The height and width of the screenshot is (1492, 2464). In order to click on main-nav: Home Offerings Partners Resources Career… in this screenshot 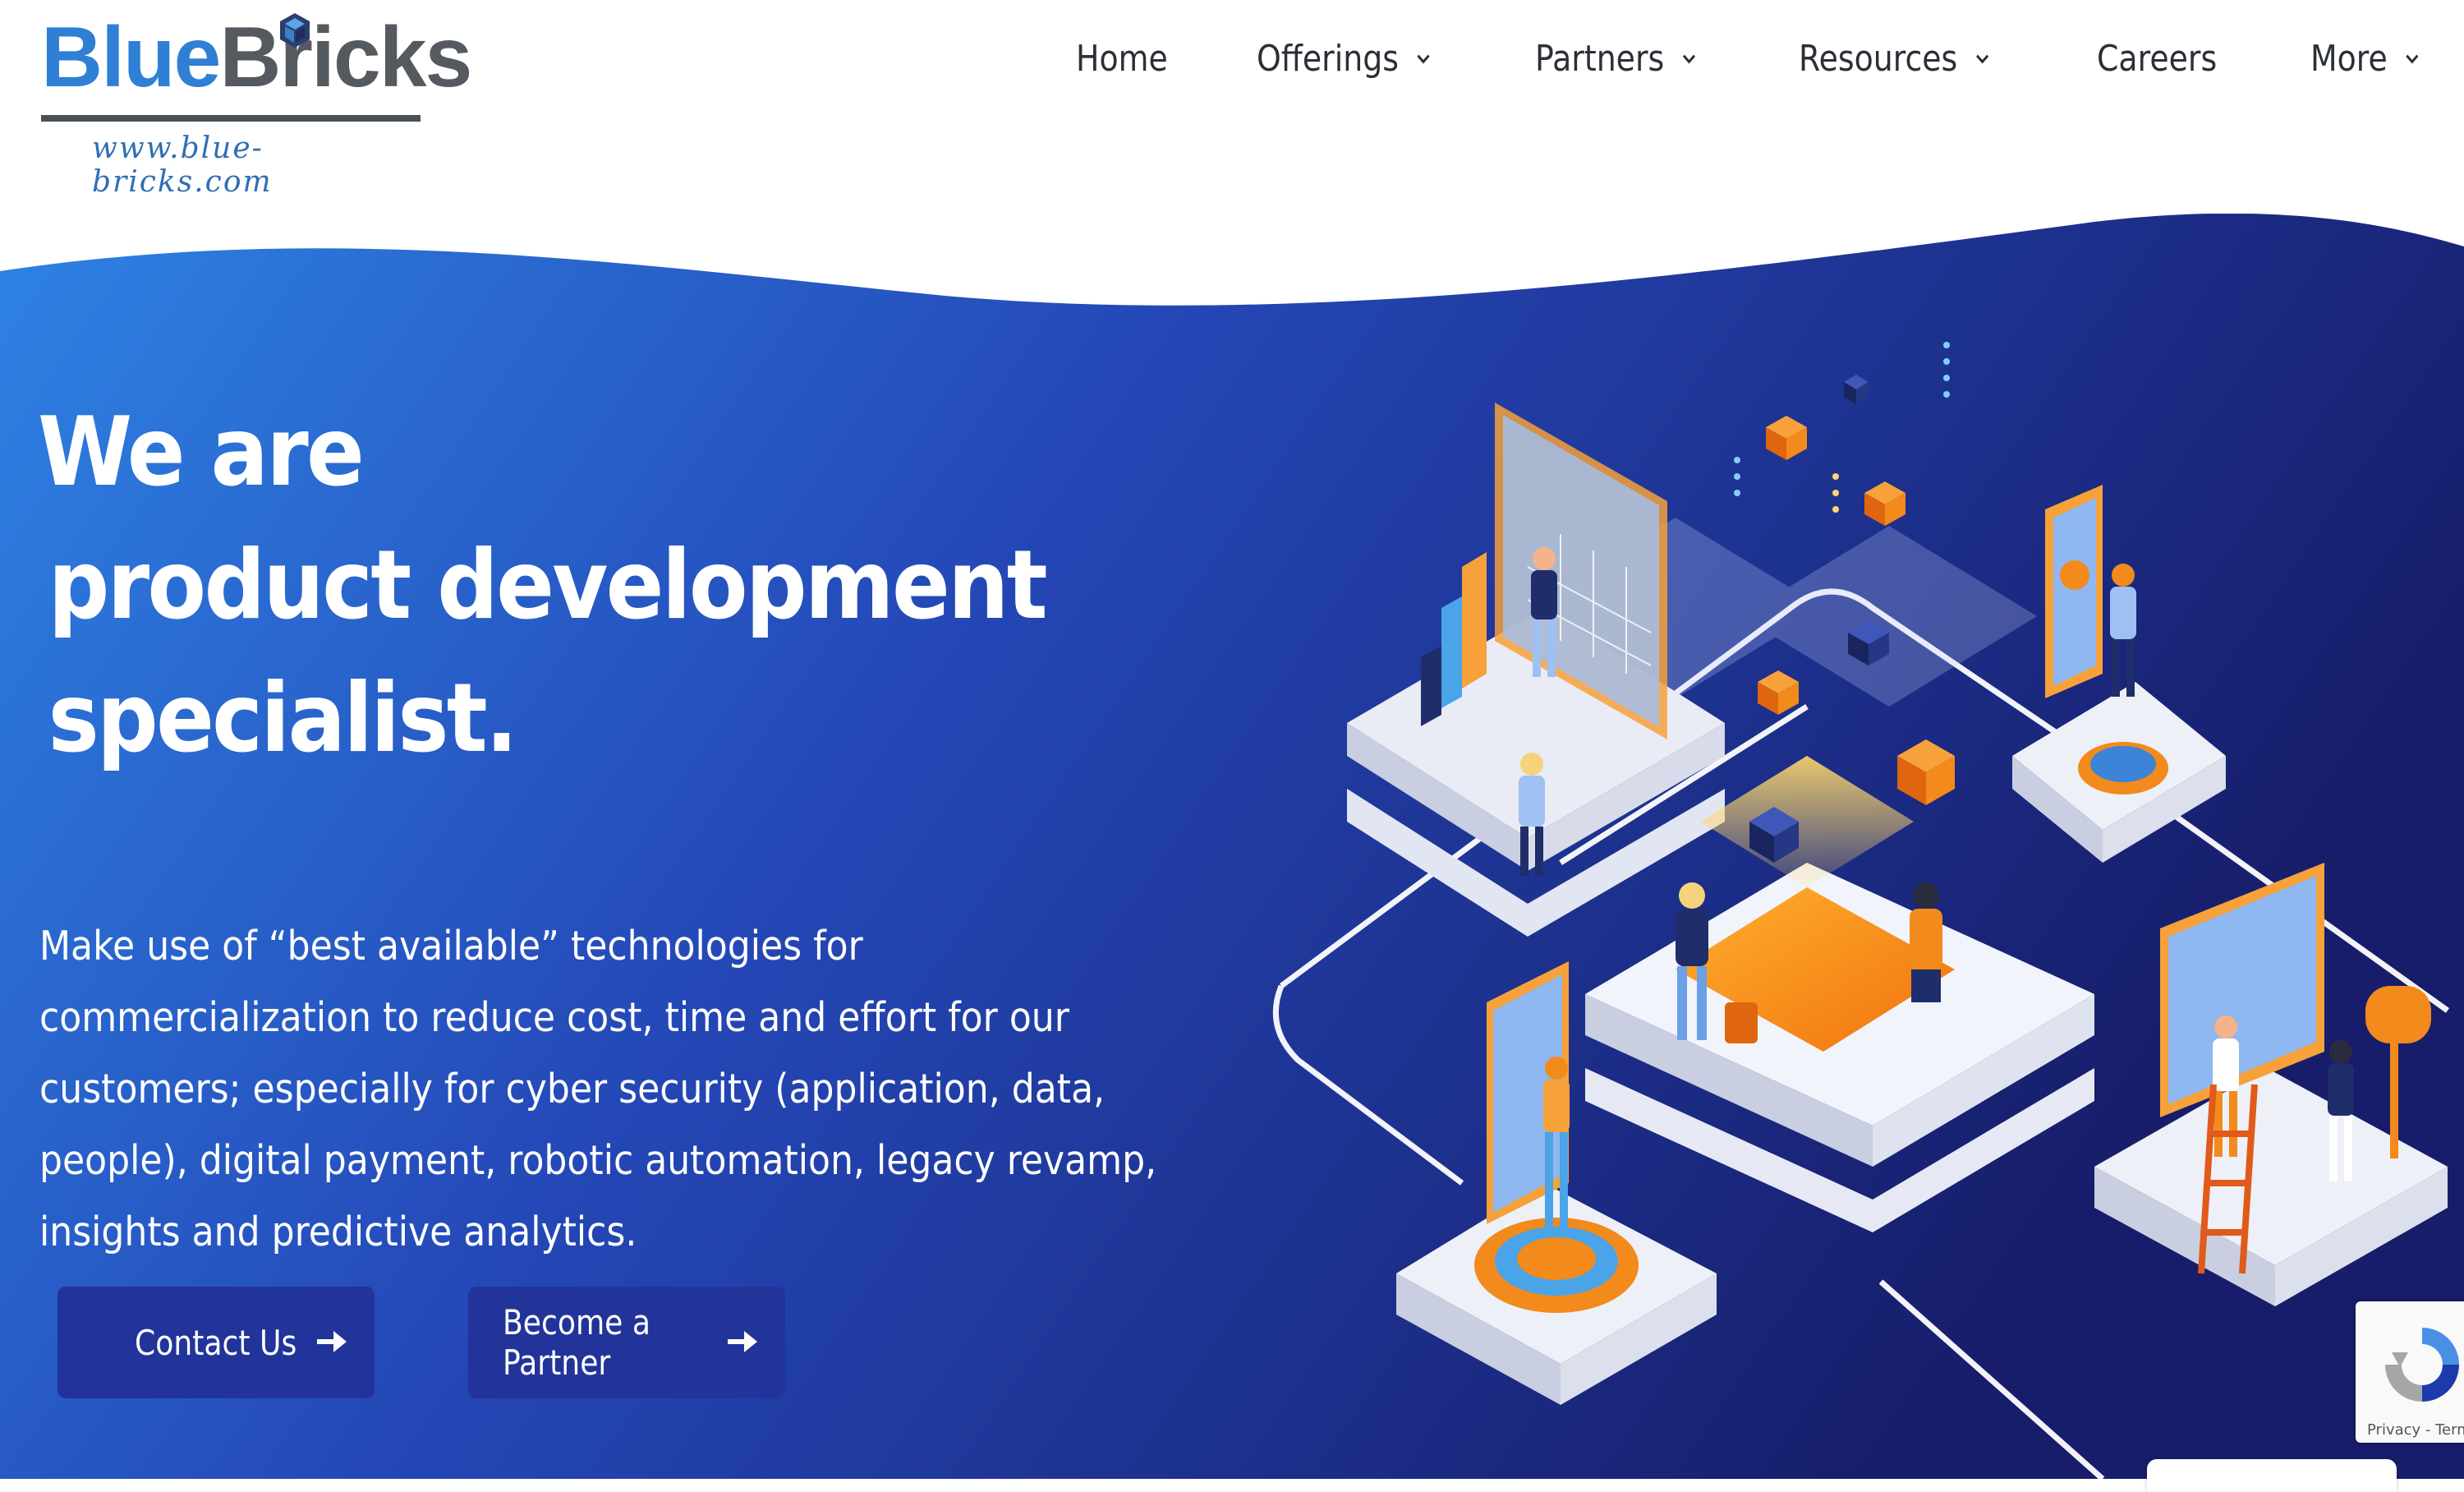, I will do `click(1720, 59)`.